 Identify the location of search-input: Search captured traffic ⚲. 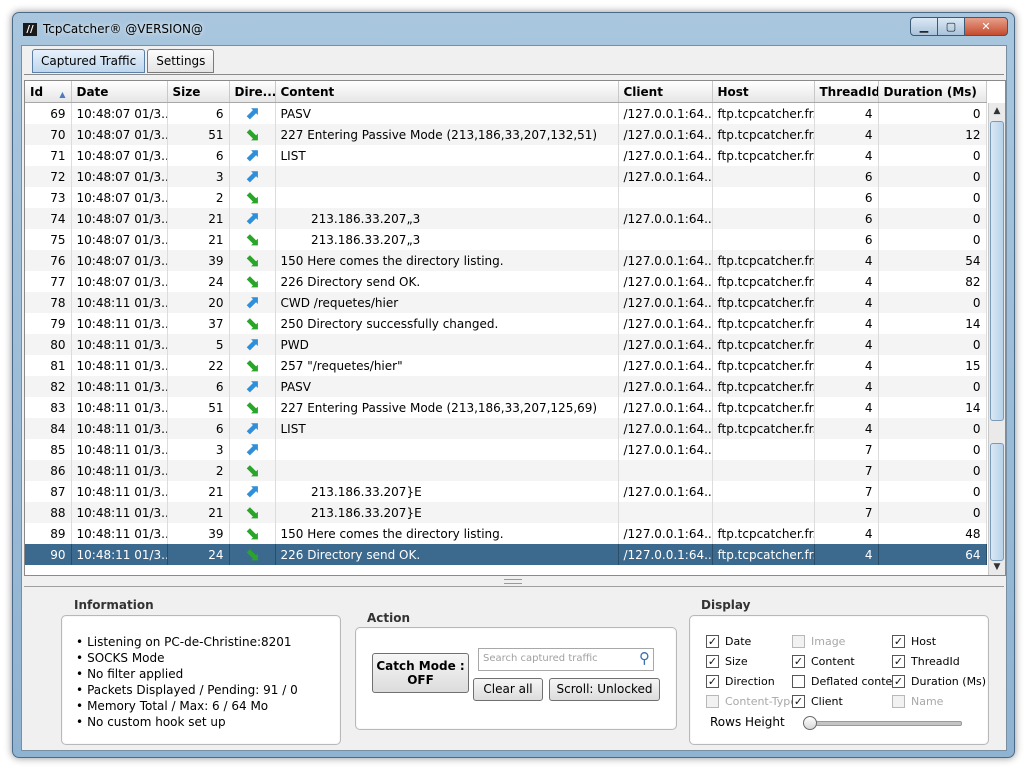
(566, 659).